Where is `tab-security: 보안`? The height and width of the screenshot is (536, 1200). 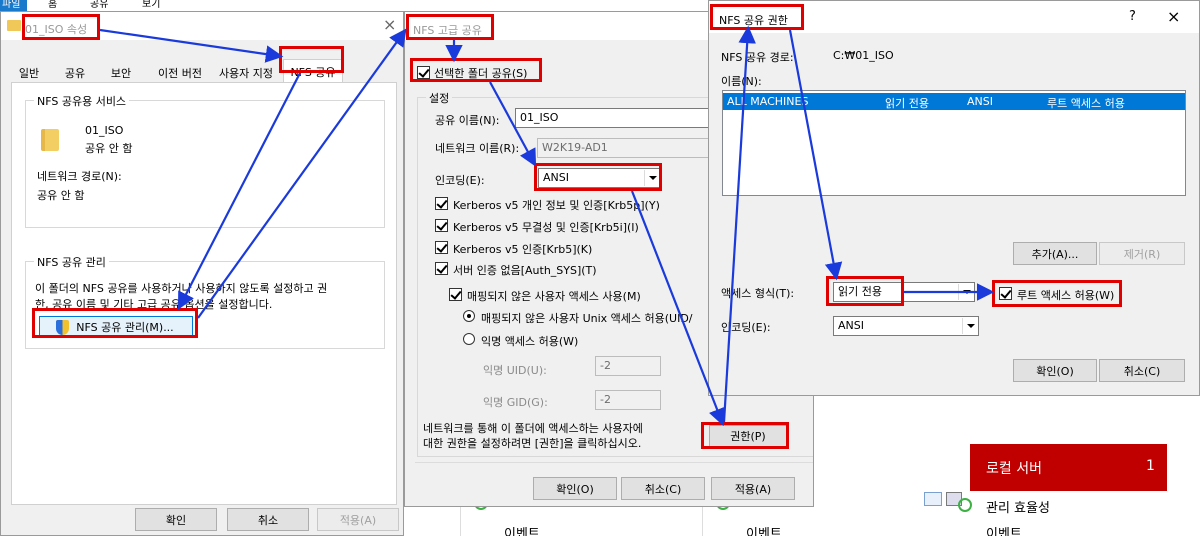
tab-security: 보안 is located at coordinates (121, 73).